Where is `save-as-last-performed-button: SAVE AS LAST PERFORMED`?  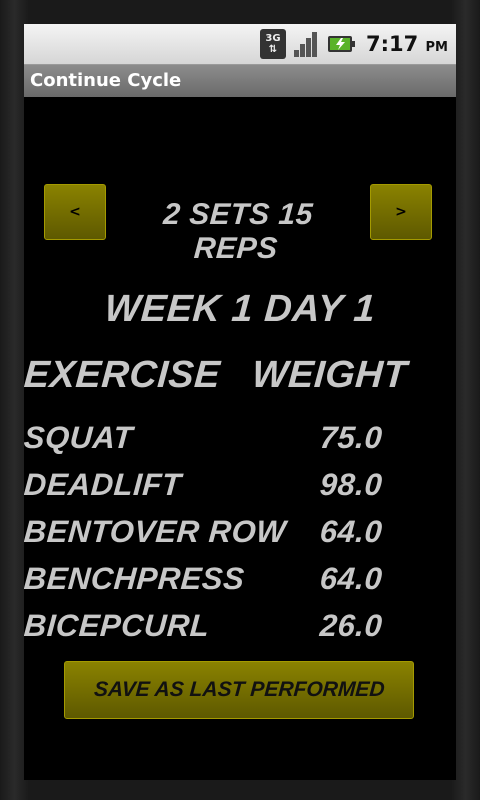
save-as-last-performed-button: SAVE AS LAST PERFORMED is located at coordinates (239, 690).